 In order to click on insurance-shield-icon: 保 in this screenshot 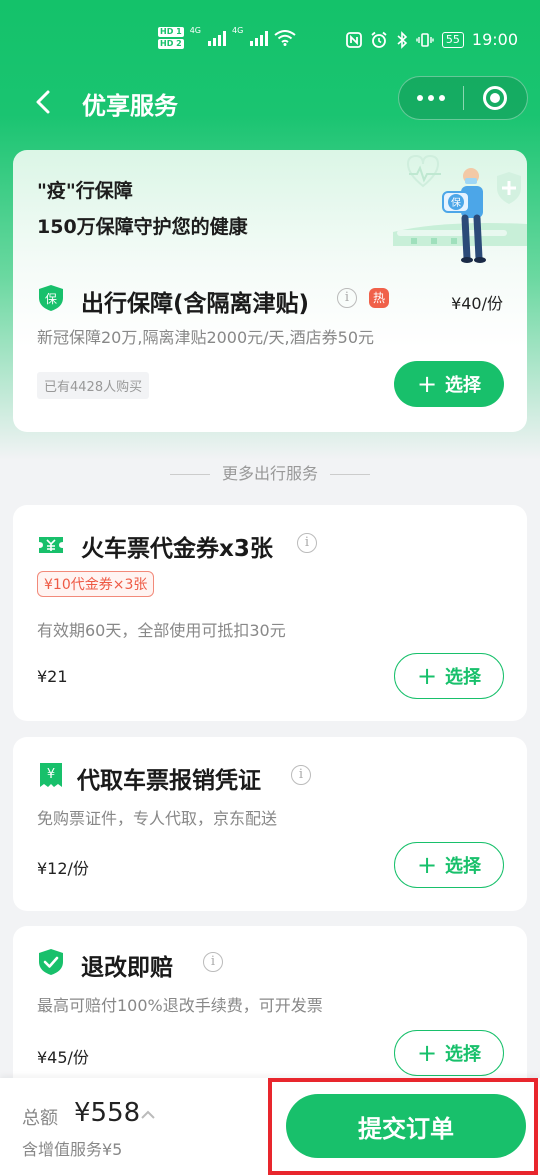, I will do `click(51, 298)`.